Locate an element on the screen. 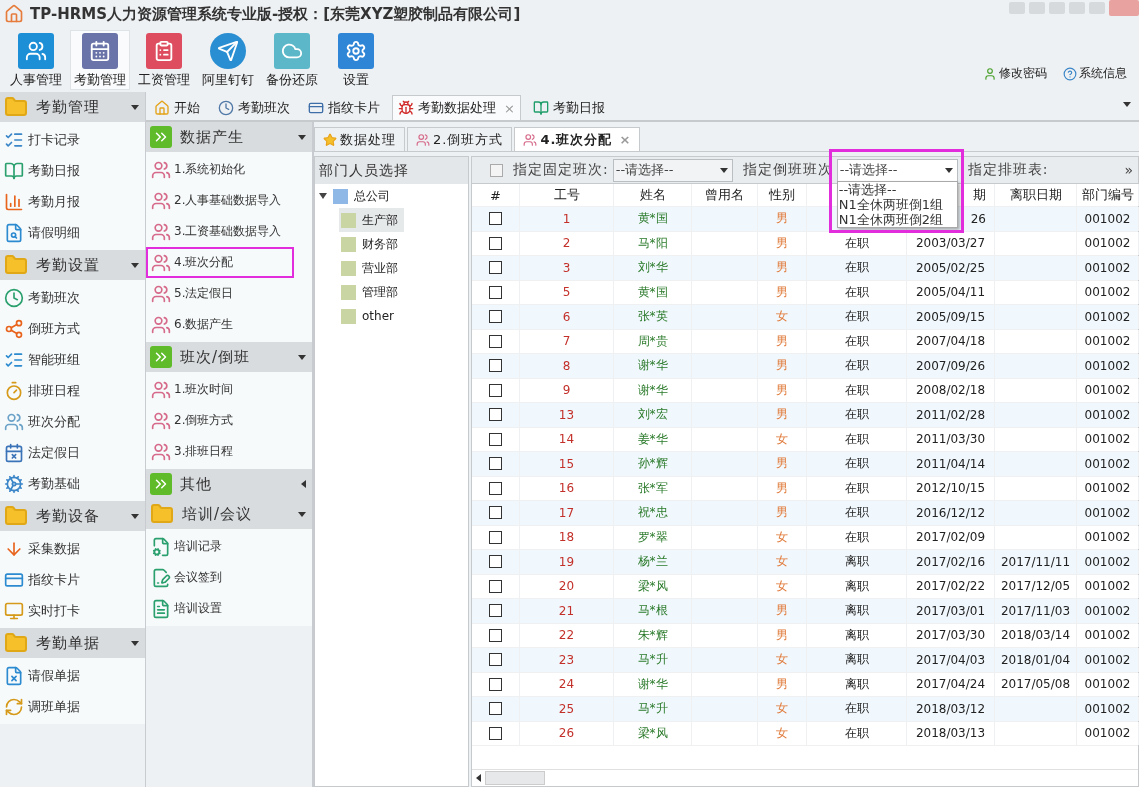  tab: 考勤班次 is located at coordinates (254, 107).